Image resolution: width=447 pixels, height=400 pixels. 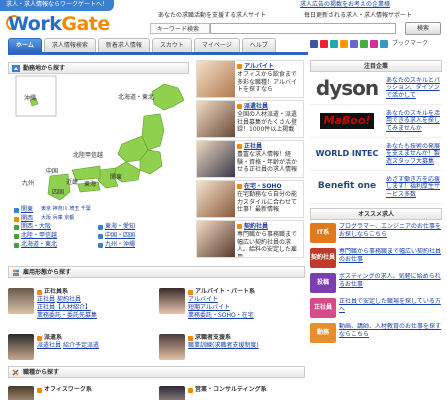 I want to click on category-title: 営業・コンサルティング系, so click(x=231, y=390).